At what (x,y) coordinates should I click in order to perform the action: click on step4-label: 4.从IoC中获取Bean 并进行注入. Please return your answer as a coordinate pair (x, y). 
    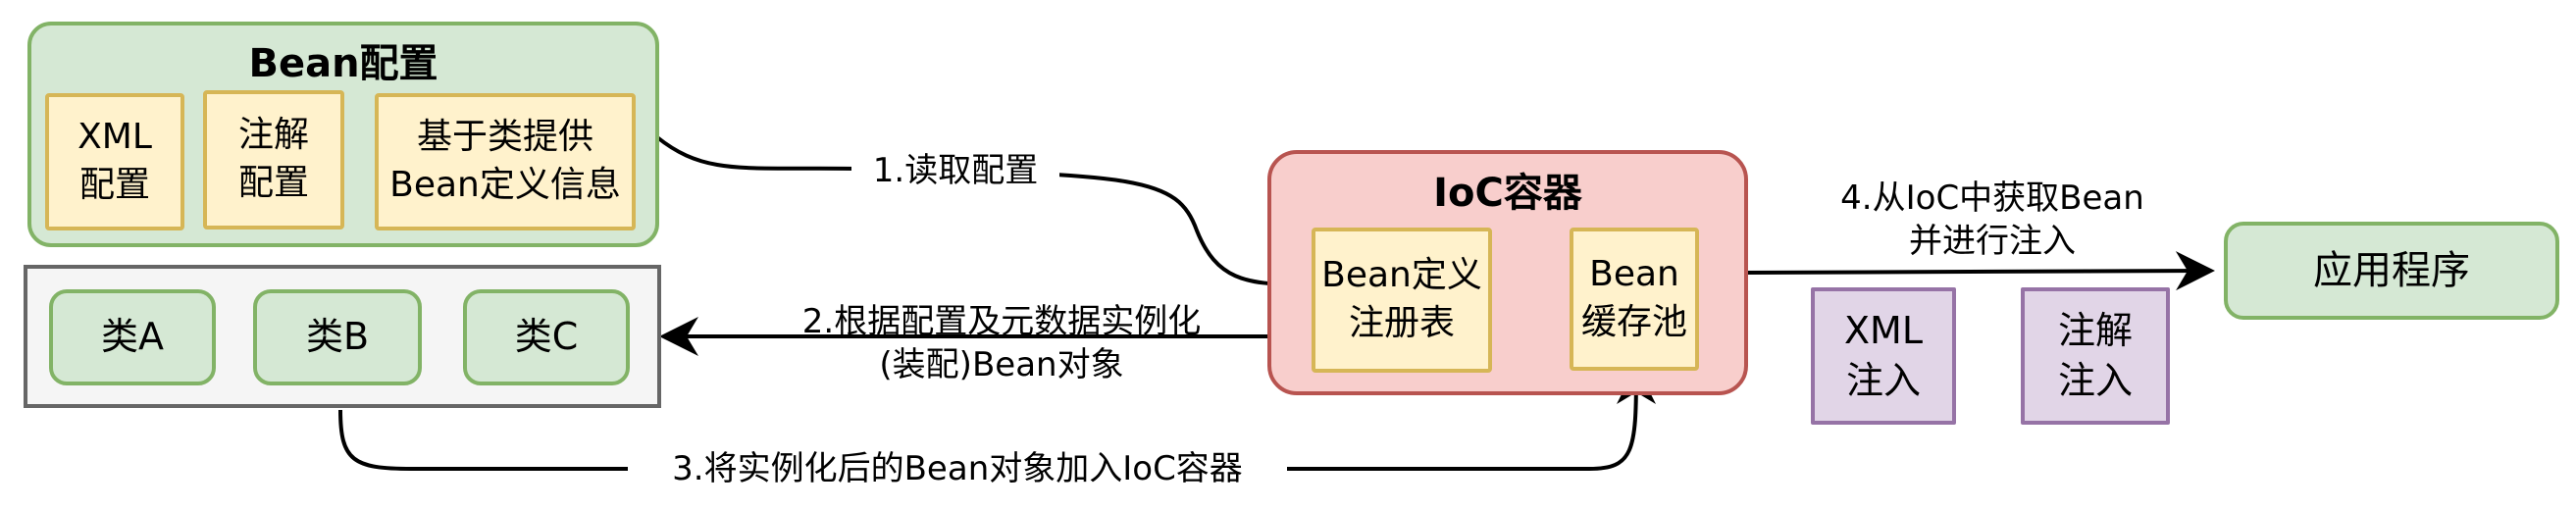
    Looking at the image, I should click on (1992, 220).